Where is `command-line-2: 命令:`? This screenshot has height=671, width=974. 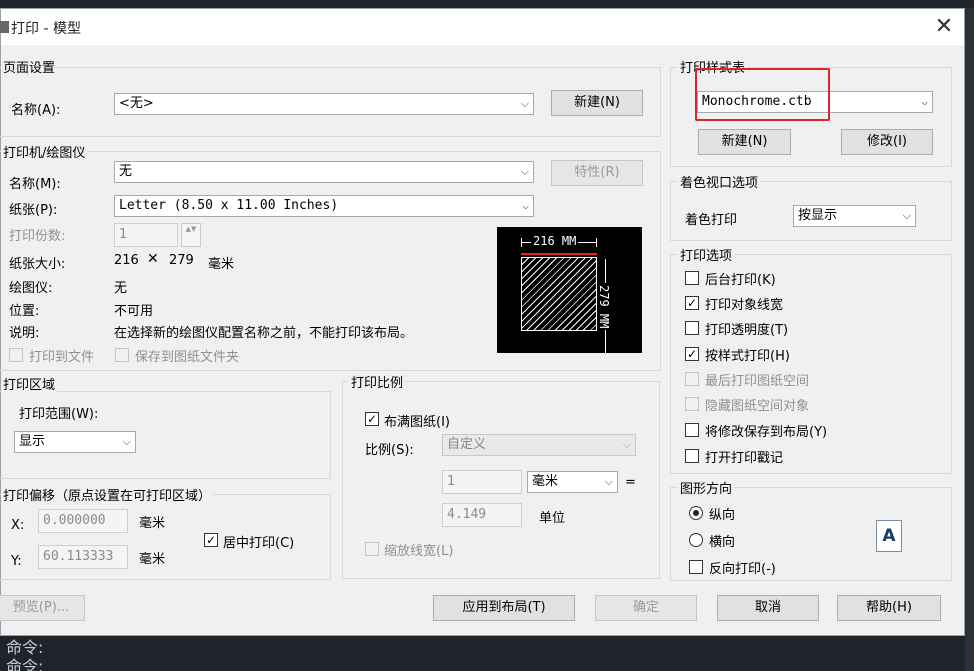
command-line-2: 命令: is located at coordinates (25, 664).